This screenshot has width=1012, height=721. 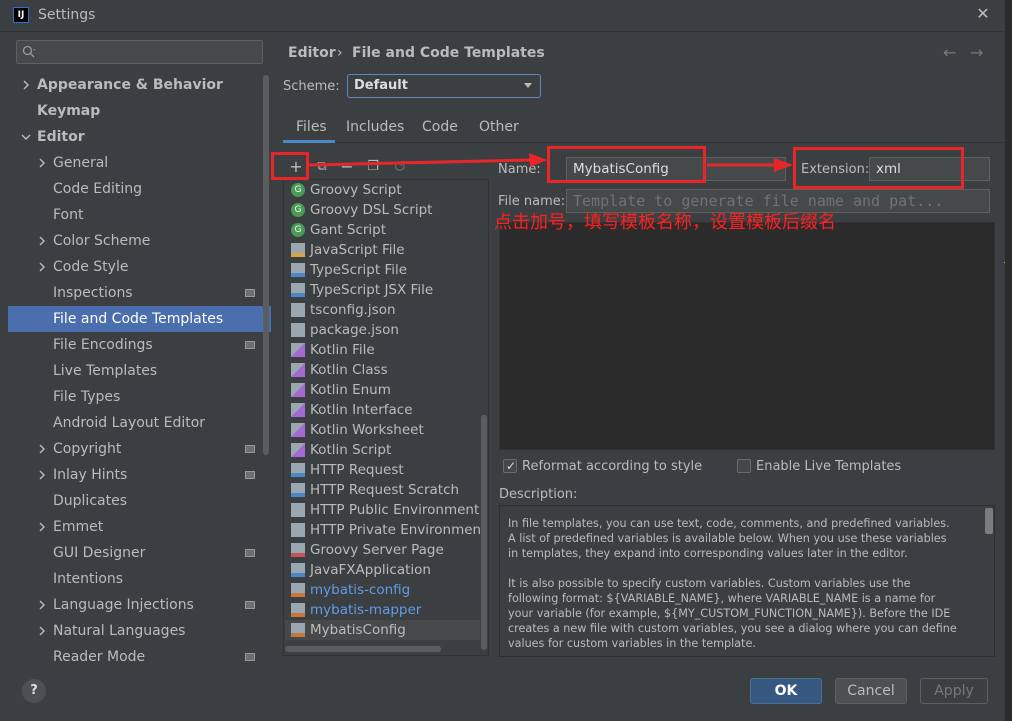 What do you see at coordinates (395, 530) in the screenshot?
I see `template-label: HTTP Private Environment File` at bounding box center [395, 530].